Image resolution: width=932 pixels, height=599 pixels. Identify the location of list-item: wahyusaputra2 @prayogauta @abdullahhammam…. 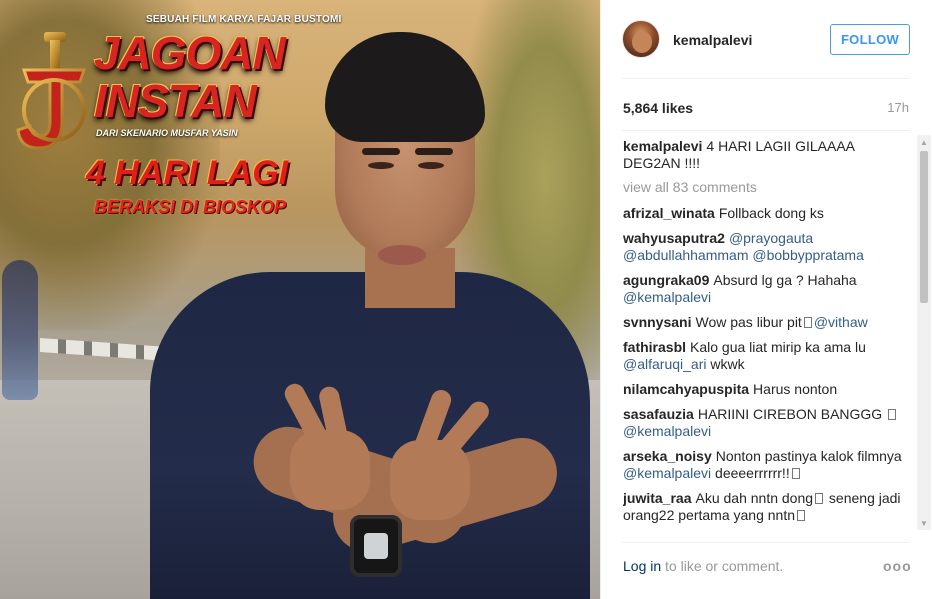
(769, 247).